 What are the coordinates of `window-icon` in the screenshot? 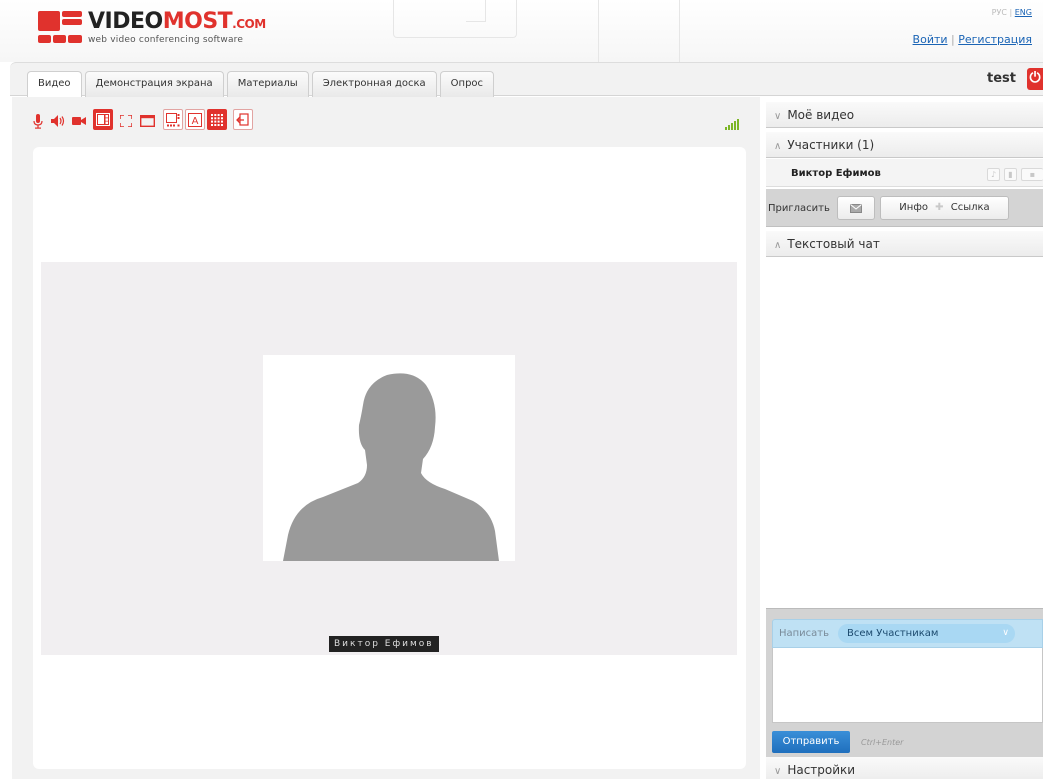 It's located at (147, 121).